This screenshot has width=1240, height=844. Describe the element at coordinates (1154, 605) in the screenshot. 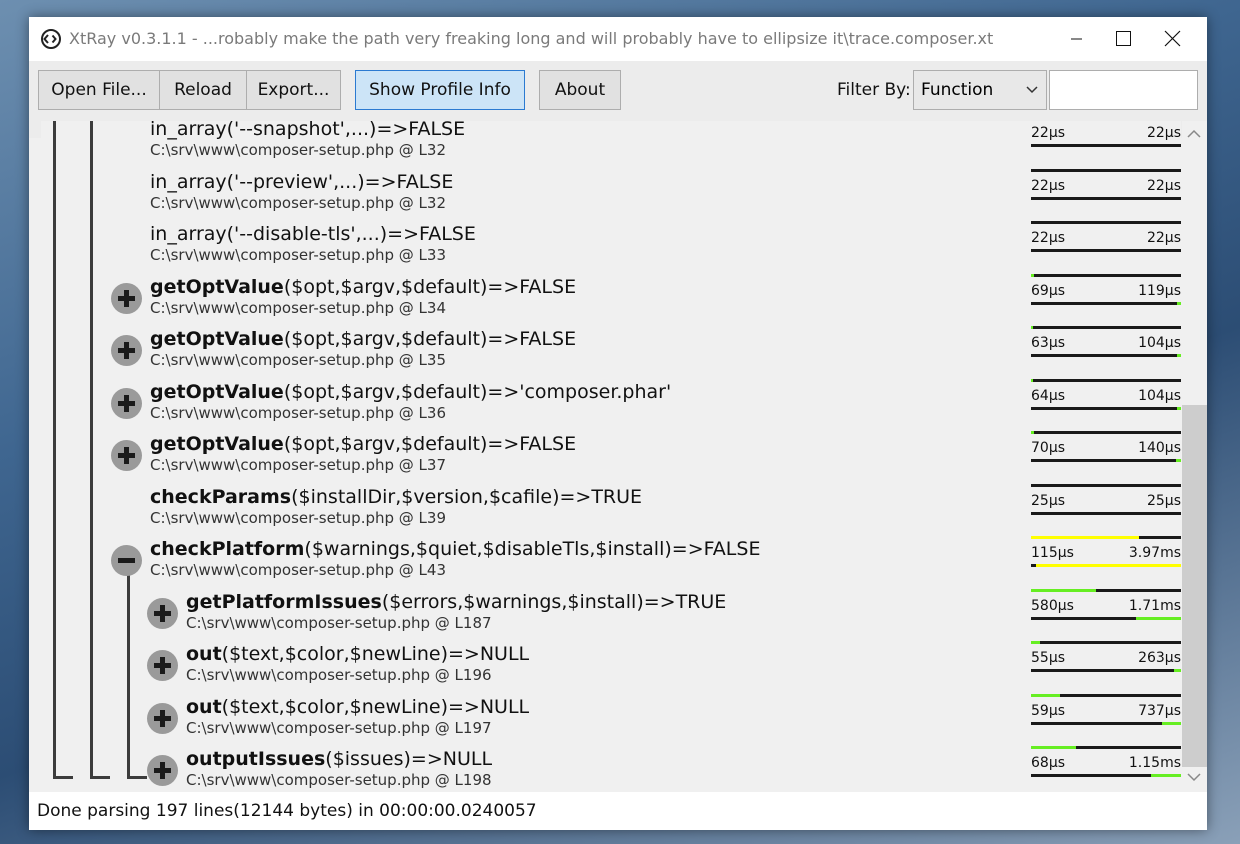

I see `total-time-label: 1.71ms` at that location.